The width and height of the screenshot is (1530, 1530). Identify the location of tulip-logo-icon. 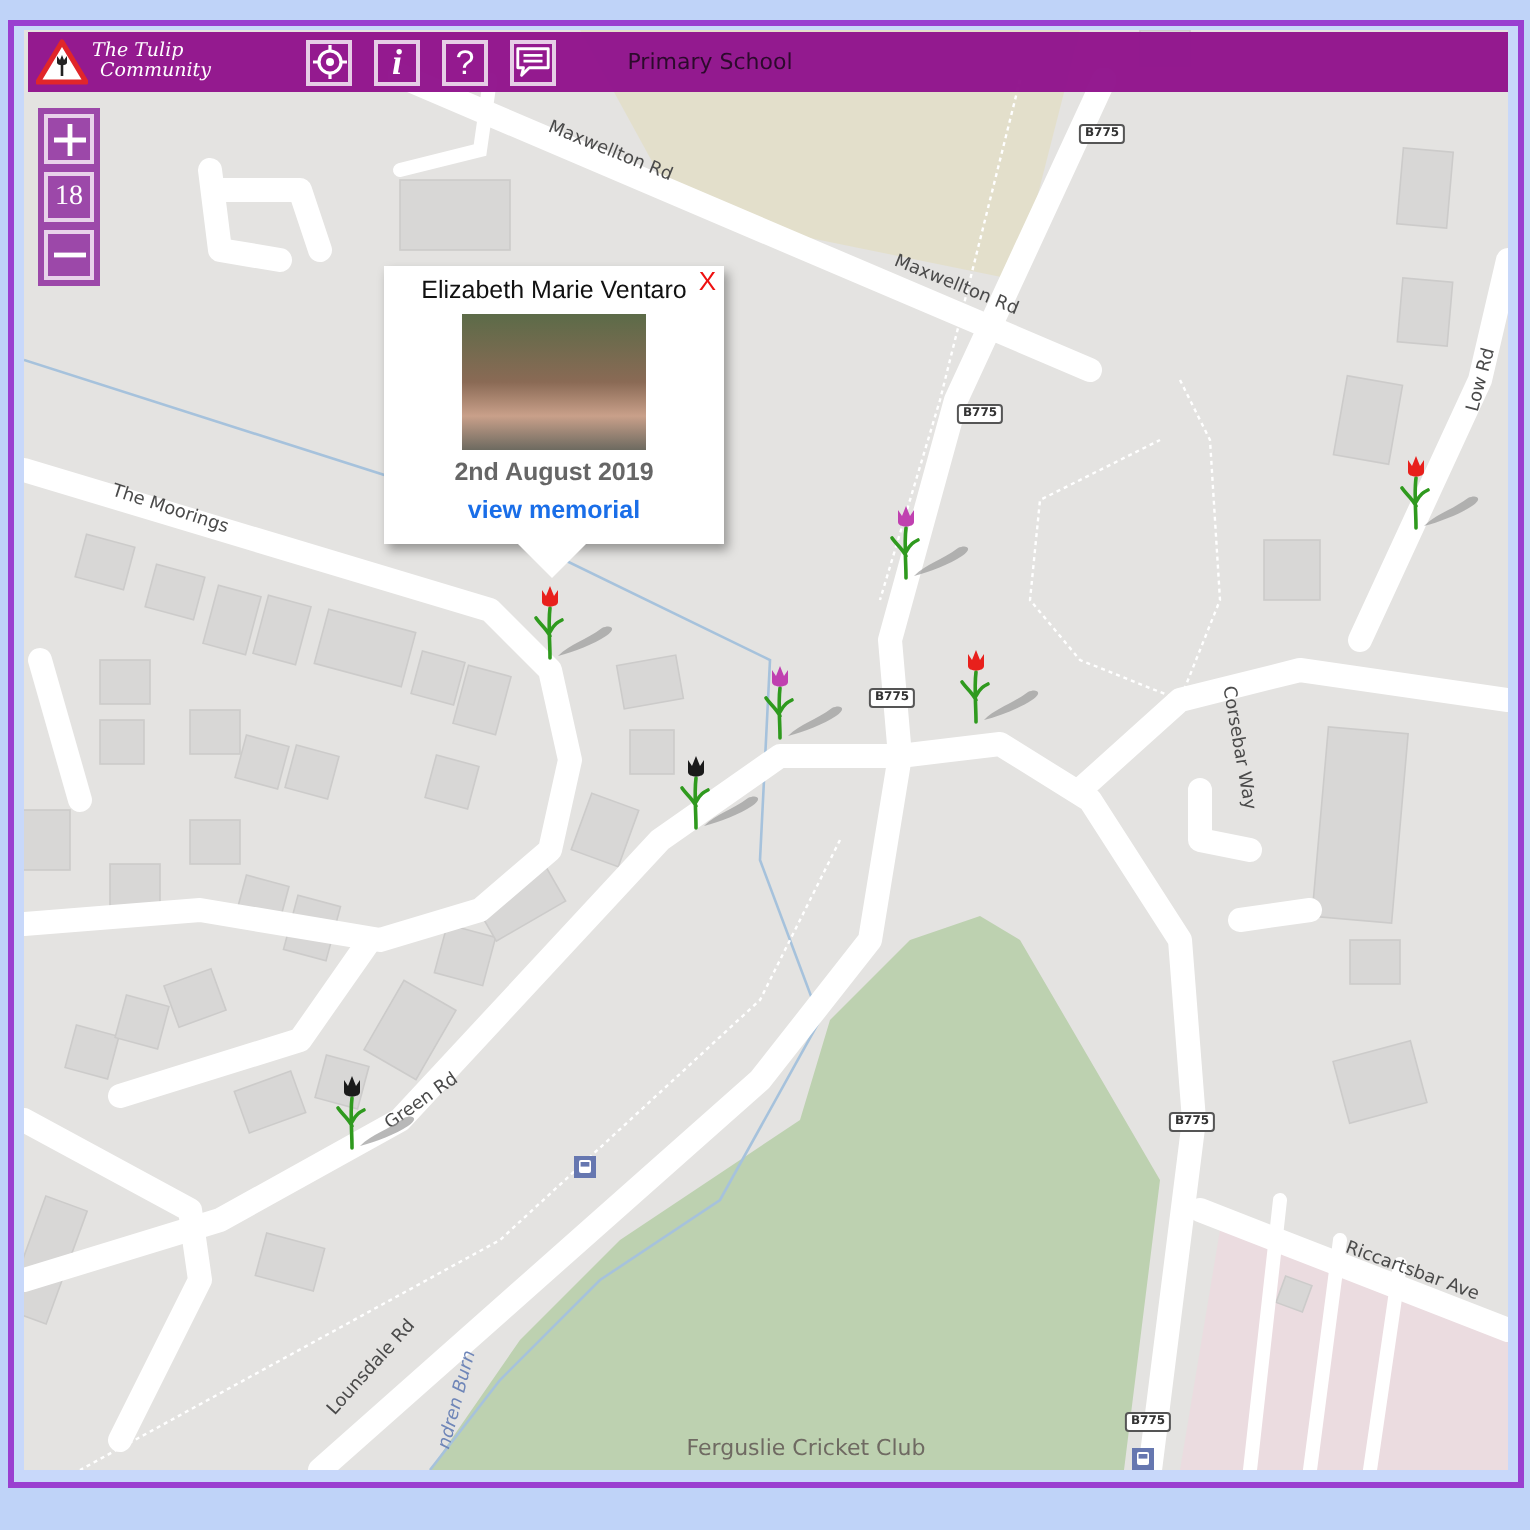
(62, 62).